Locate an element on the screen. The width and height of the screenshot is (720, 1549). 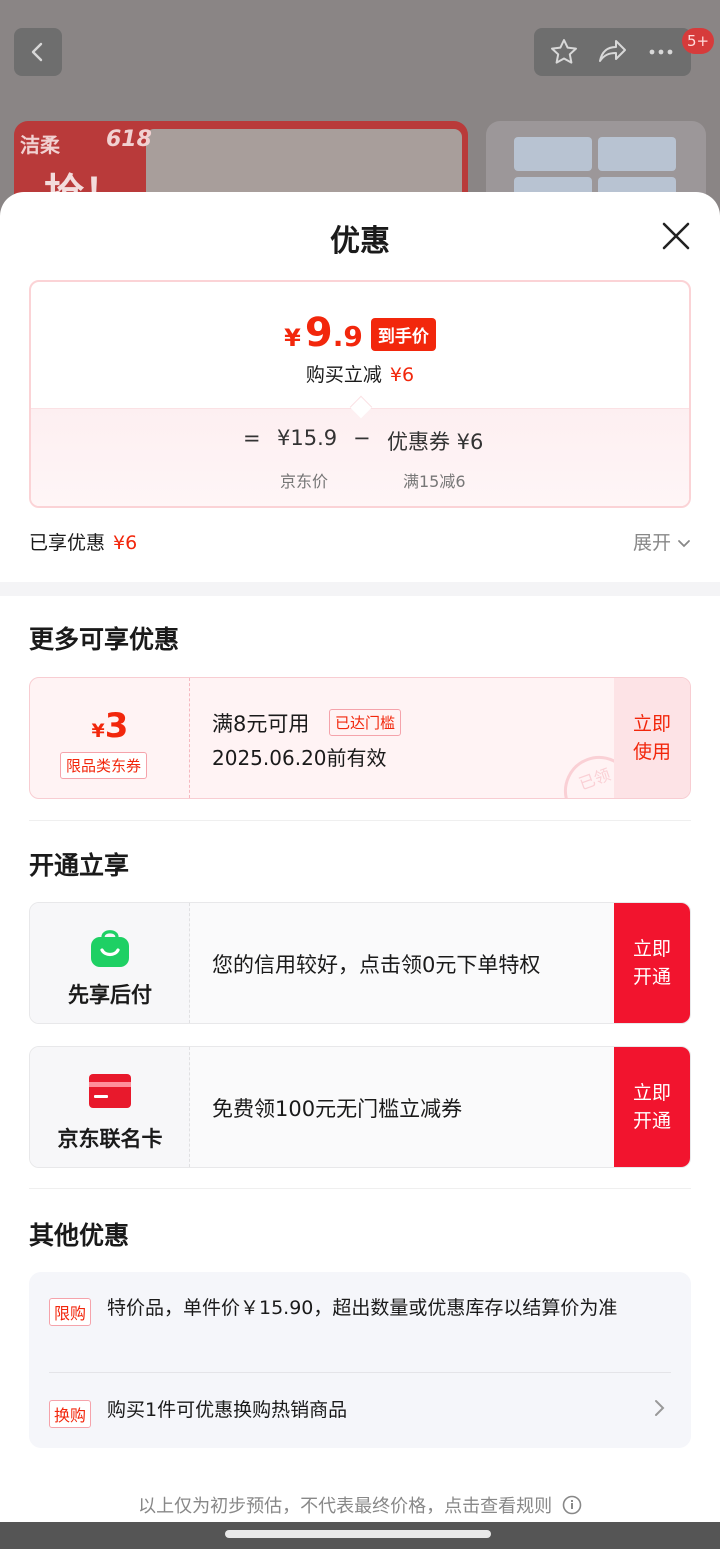
rules-footer: 以上仅为初步预估，不代表最终价格，点击查看规则 is located at coordinates (360, 1505).